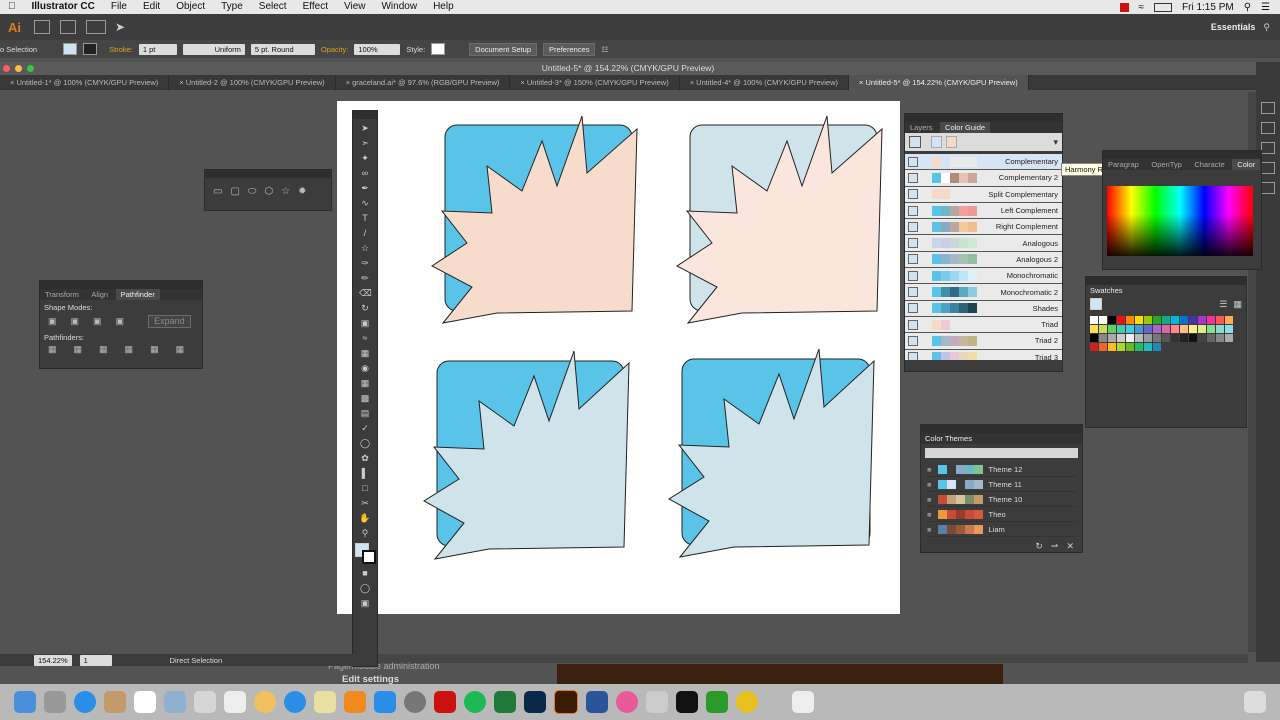 The height and width of the screenshot is (720, 1280). I want to click on photos-icon, so click(265, 702).